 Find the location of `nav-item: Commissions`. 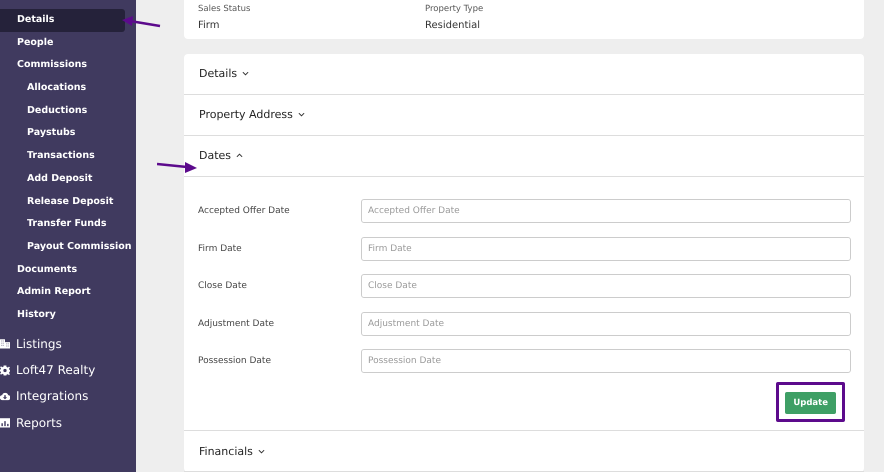

nav-item: Commissions is located at coordinates (62, 66).